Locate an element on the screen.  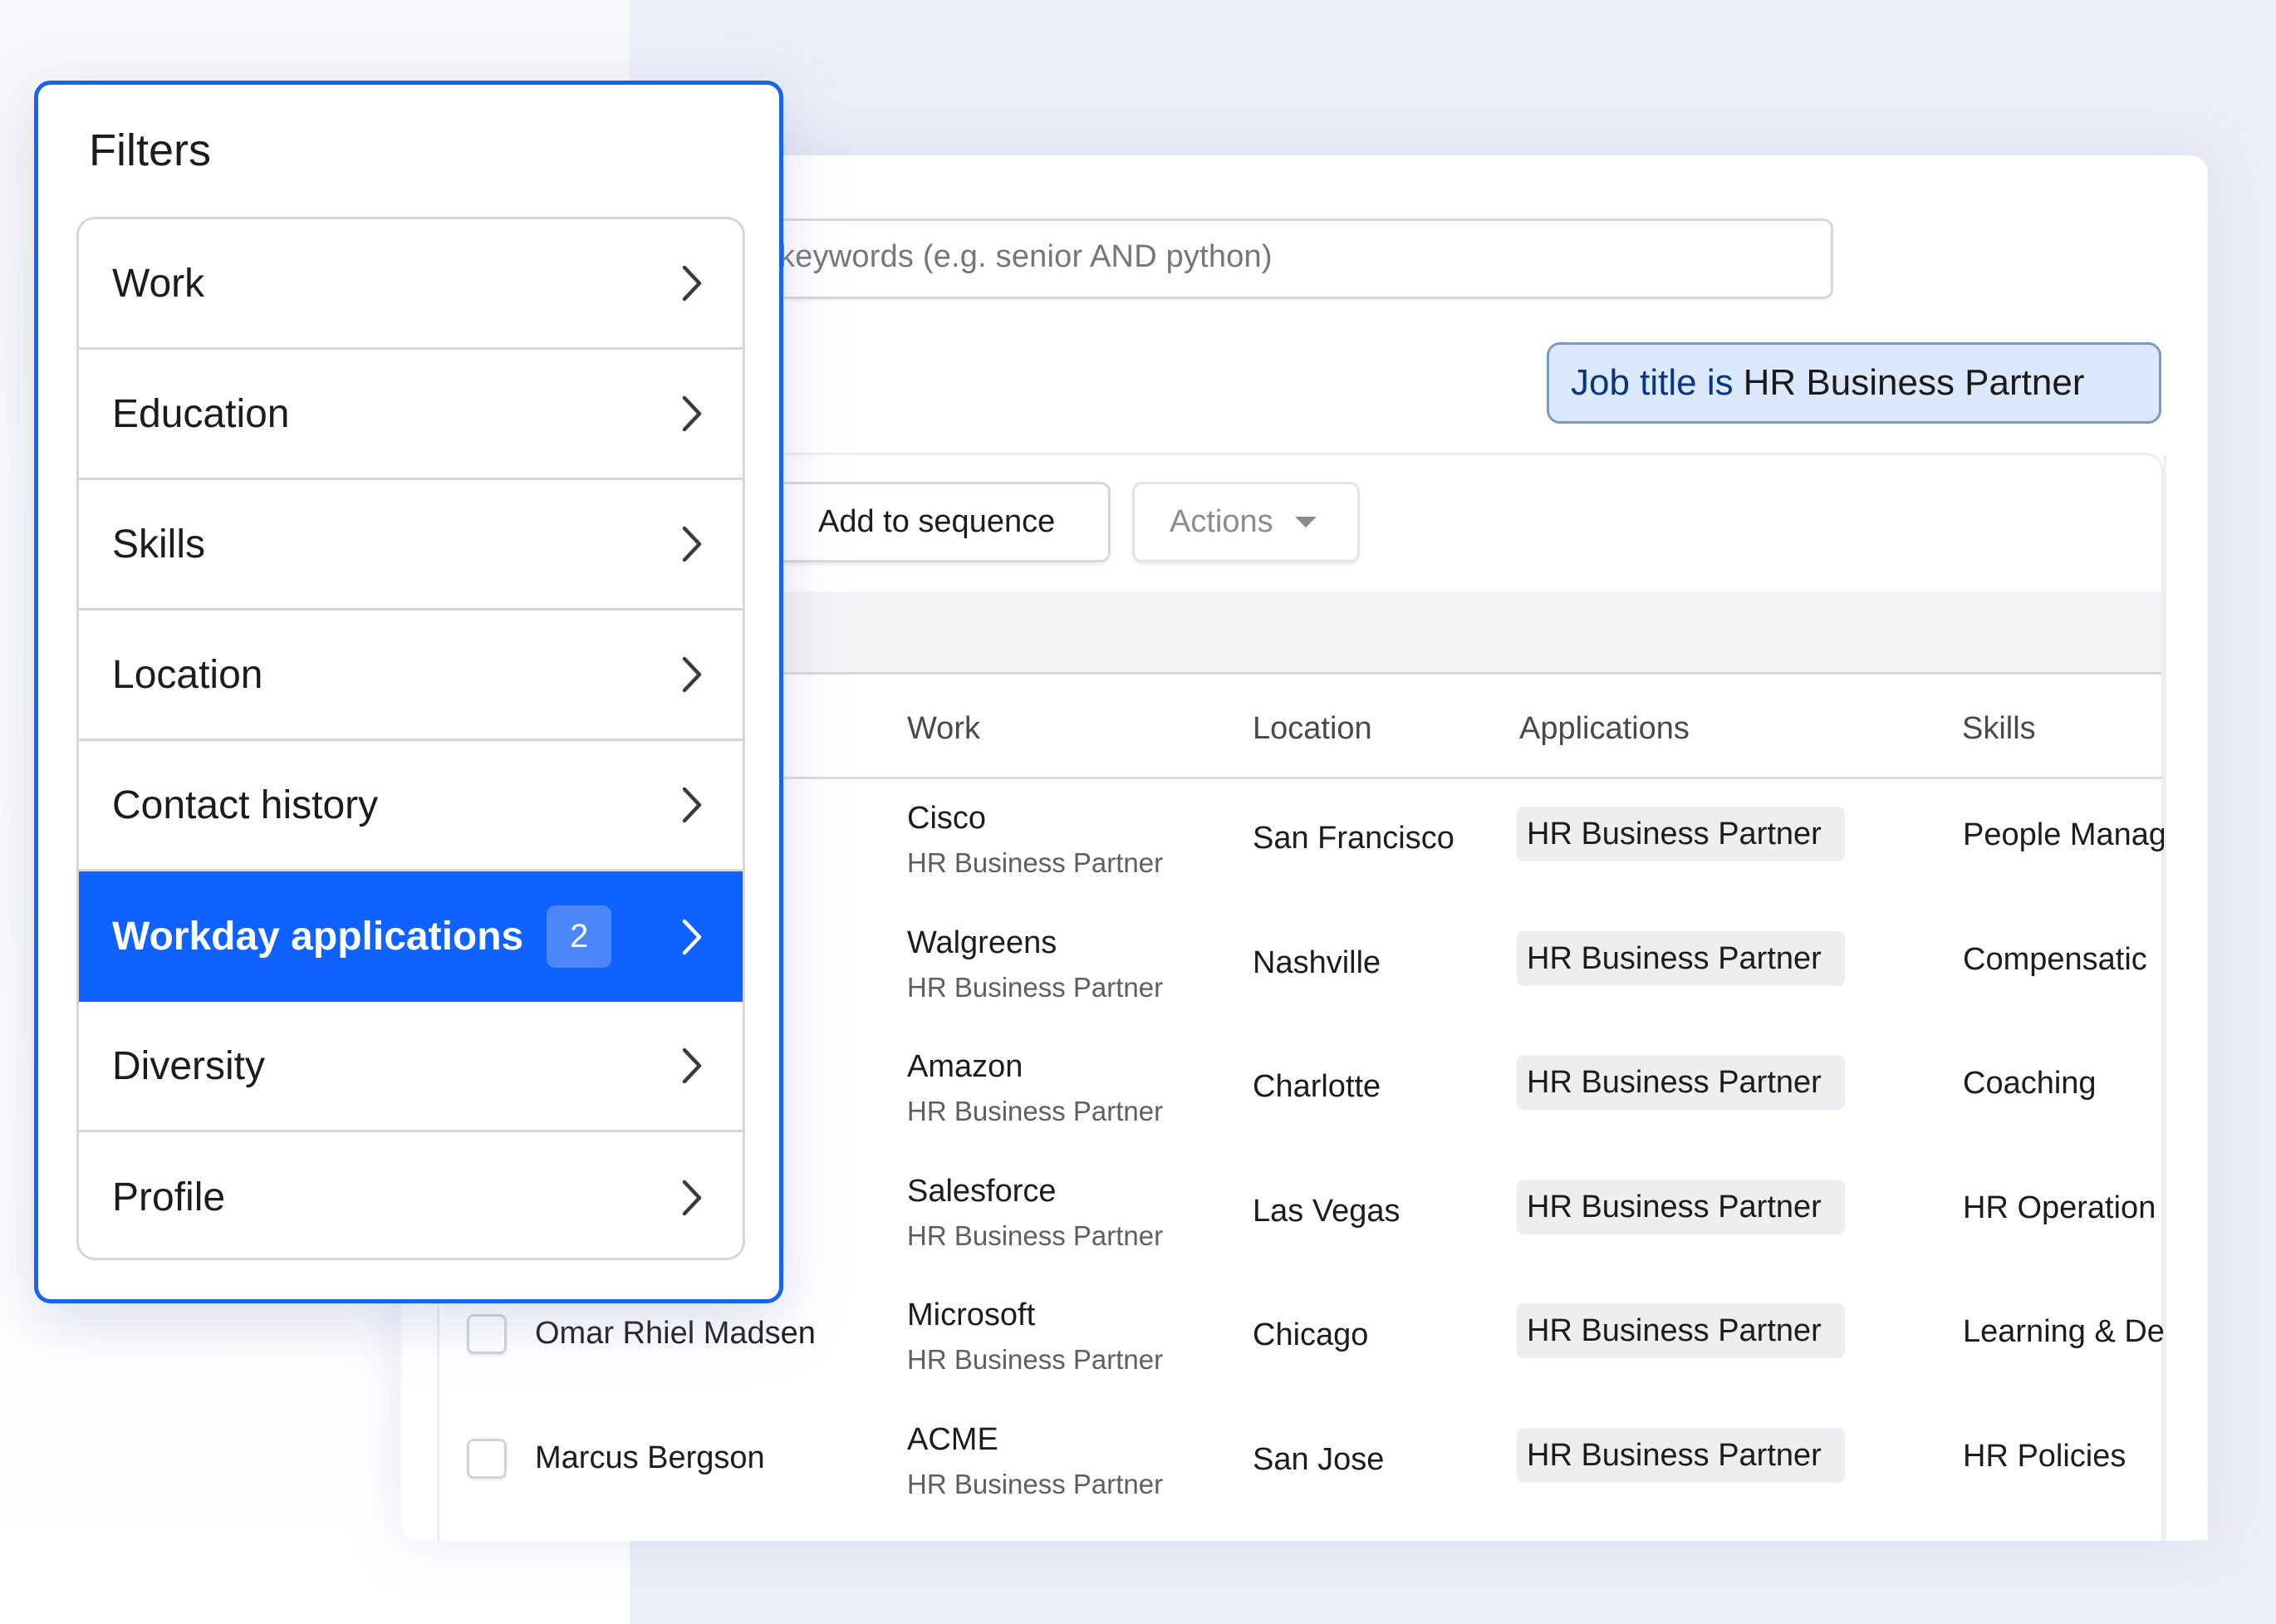
skill: HR Operation is located at coordinates (2060, 1207).